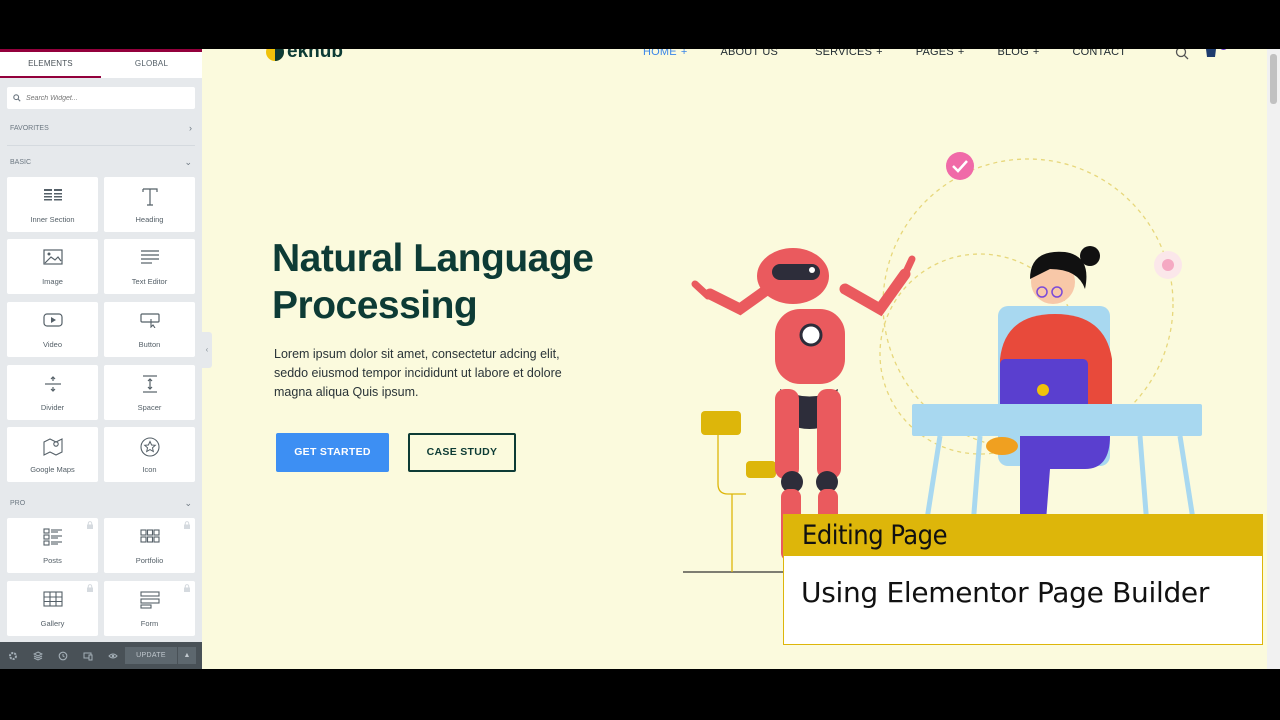 The width and height of the screenshot is (1280, 720). Describe the element at coordinates (875, 535) in the screenshot. I see `overlay-title: Editing Page` at that location.